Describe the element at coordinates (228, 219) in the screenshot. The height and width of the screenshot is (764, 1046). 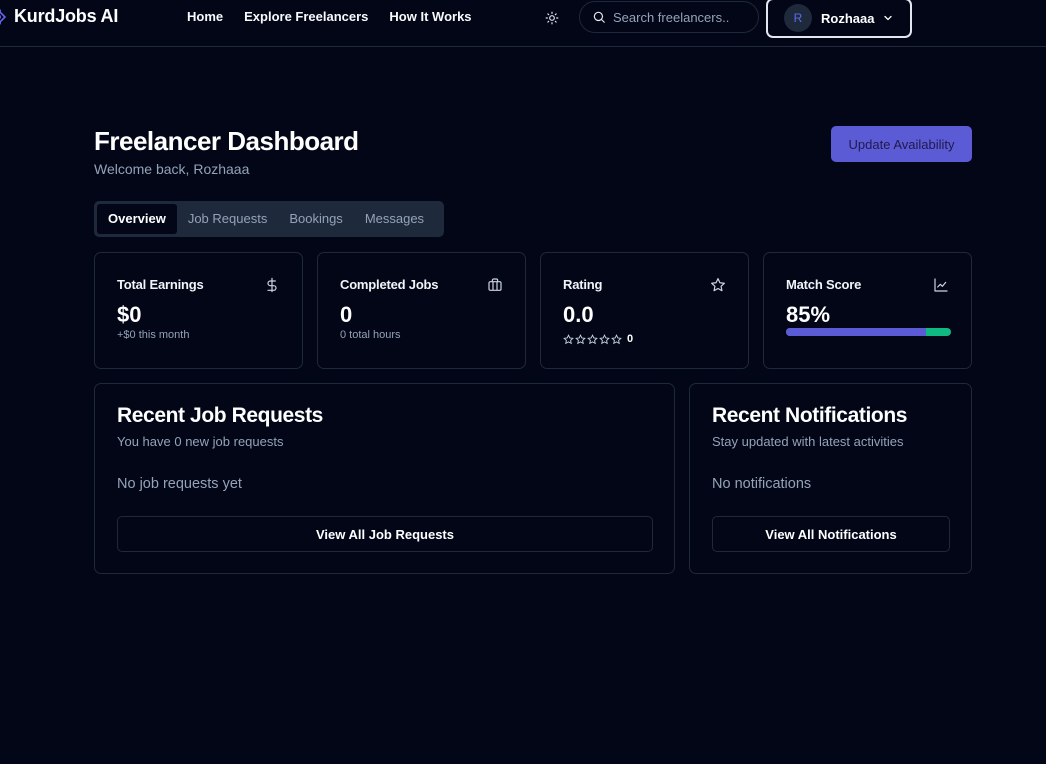
I see `tab-job-requests: Job Requests` at that location.